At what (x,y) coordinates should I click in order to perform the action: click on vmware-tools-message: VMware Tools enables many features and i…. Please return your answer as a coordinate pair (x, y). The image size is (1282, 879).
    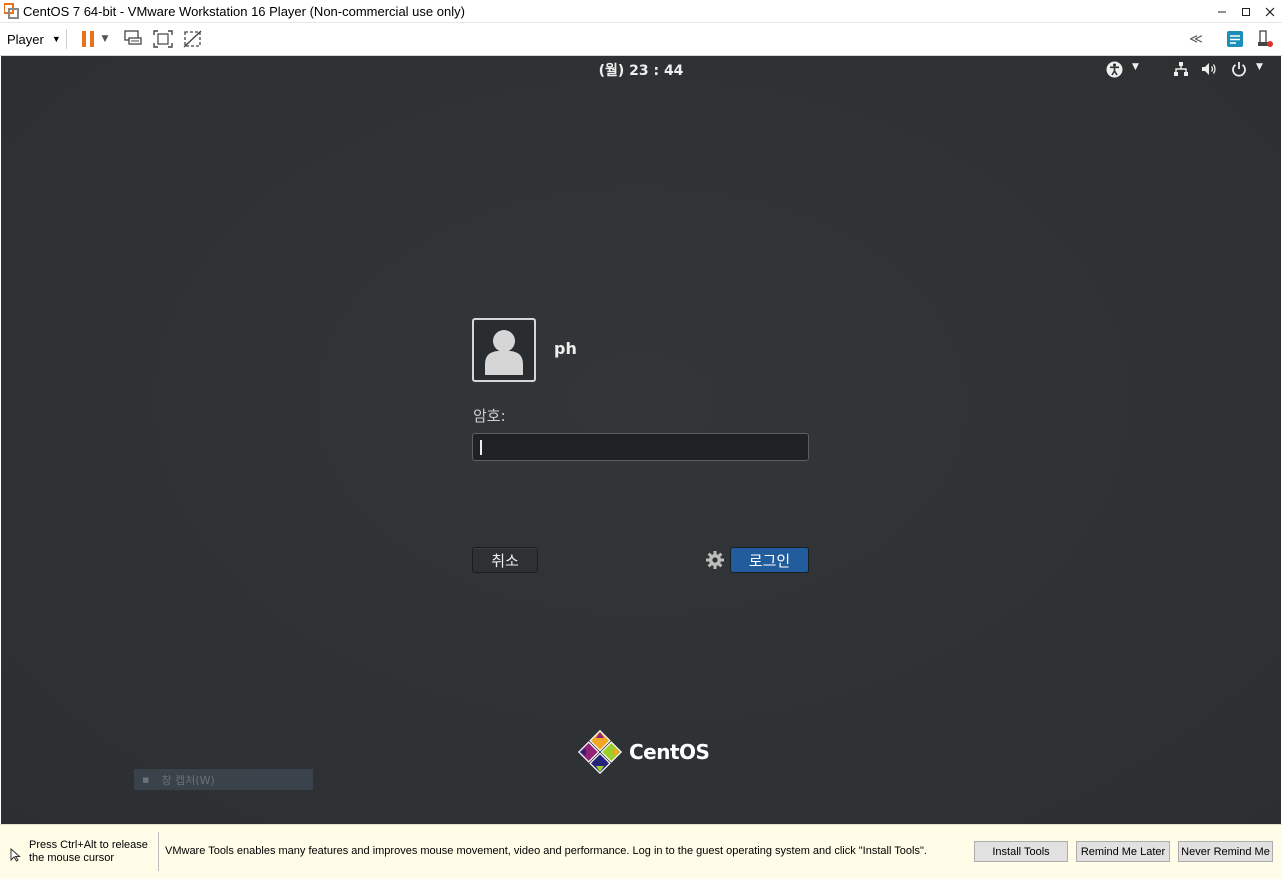
    Looking at the image, I should click on (546, 851).